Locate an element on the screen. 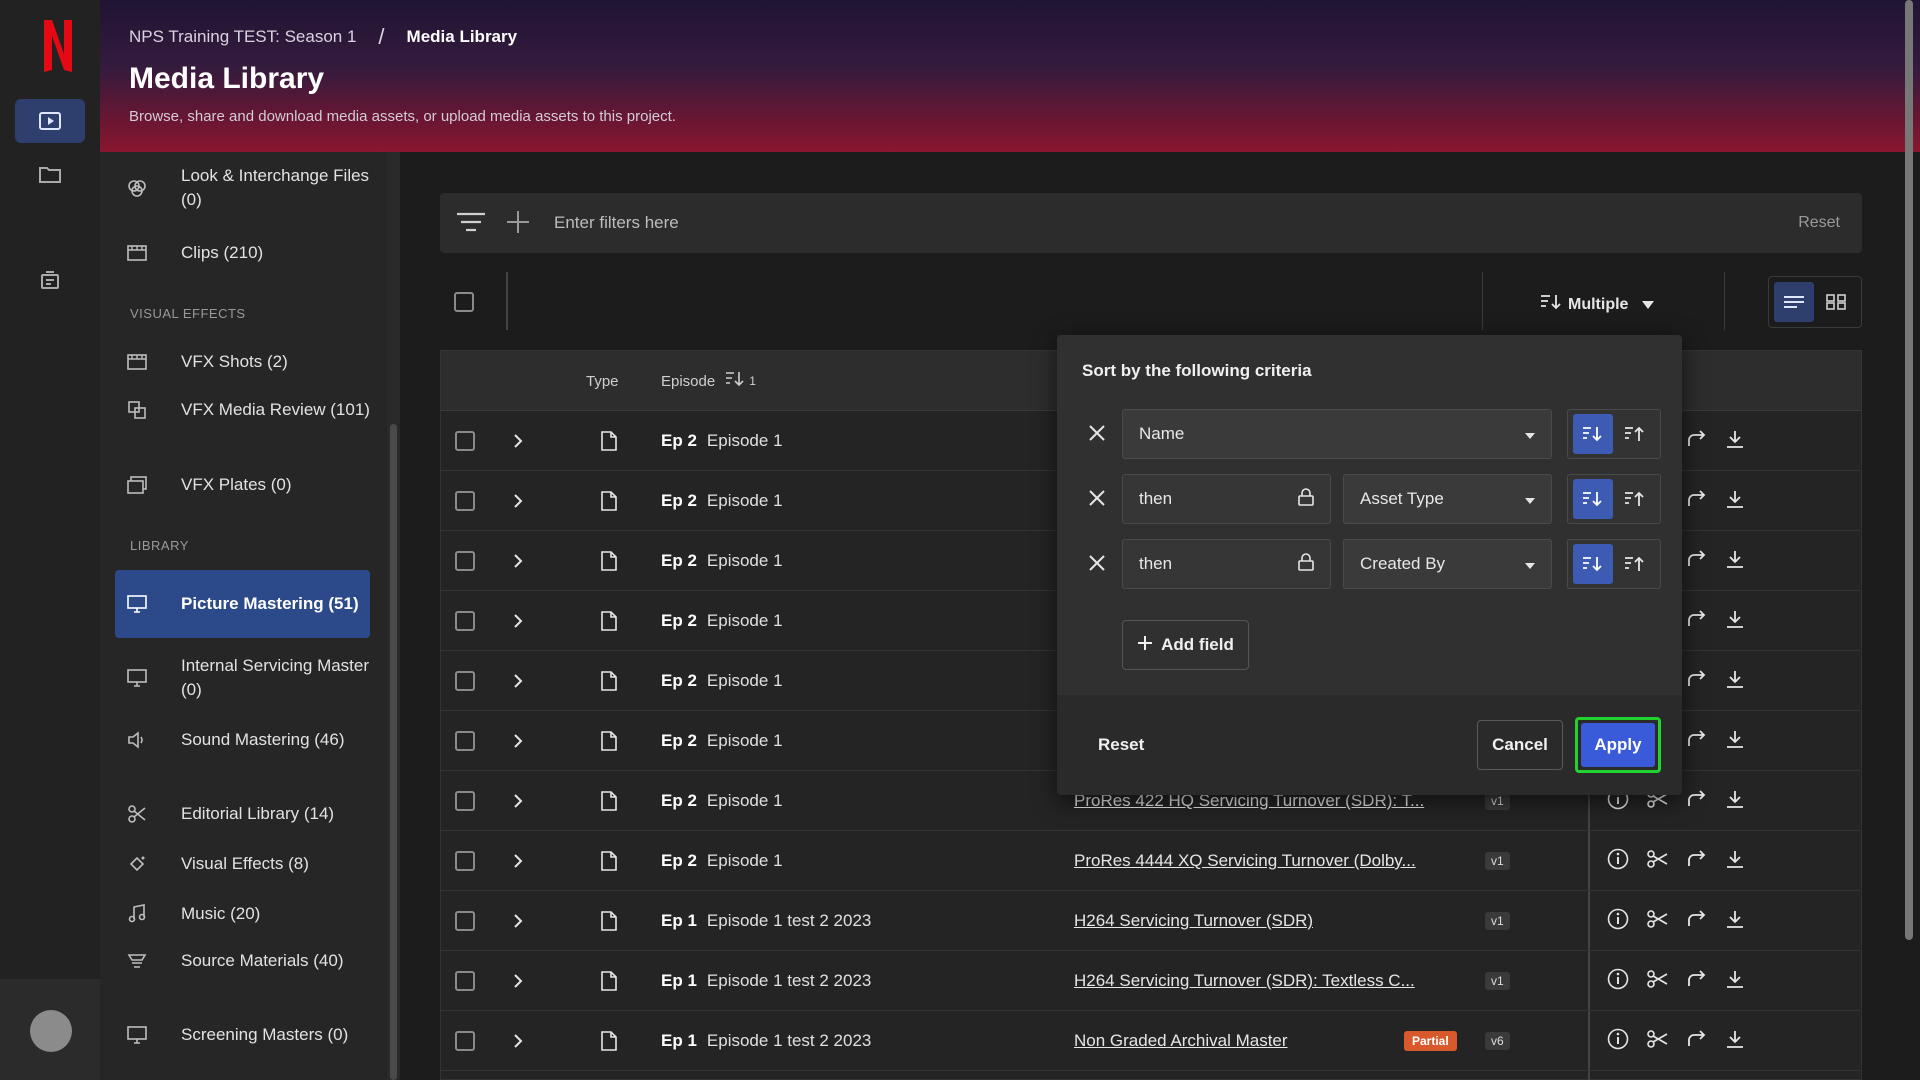 The width and height of the screenshot is (1920, 1080). asset-name-link: H264 Servicing Turnover (SDR) is located at coordinates (1193, 921).